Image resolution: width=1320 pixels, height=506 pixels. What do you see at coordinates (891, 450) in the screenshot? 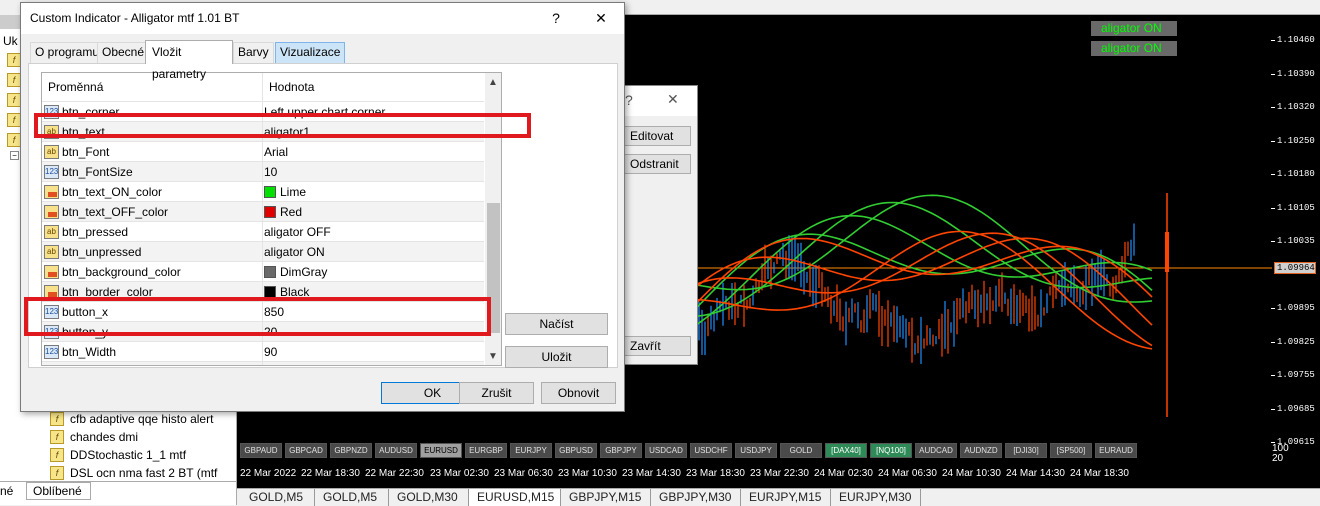
I see `symbol-button: [NQ100]` at bounding box center [891, 450].